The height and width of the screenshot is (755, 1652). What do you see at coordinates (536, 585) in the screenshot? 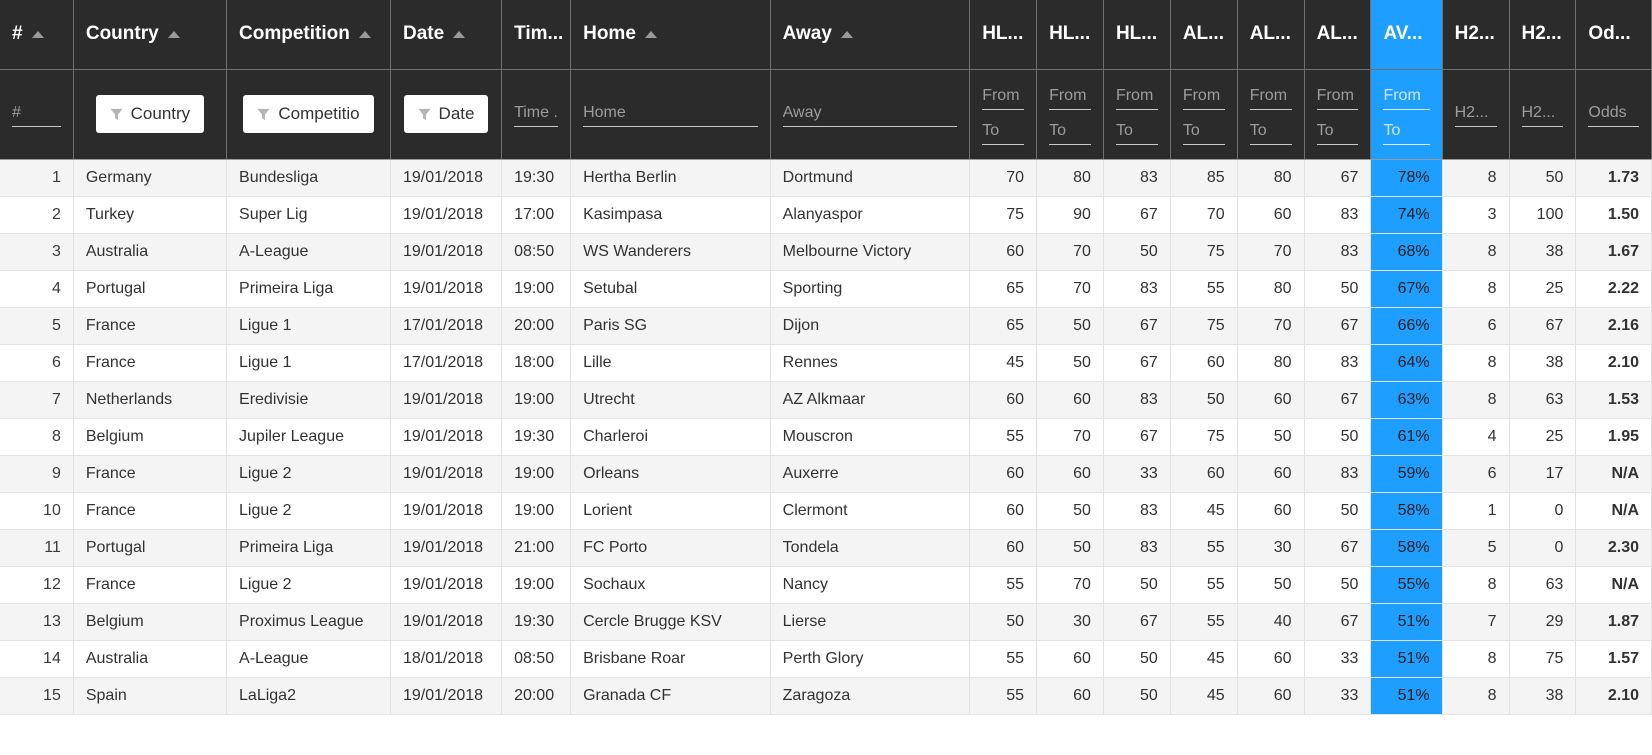
I see `cell-time: 19:00` at bounding box center [536, 585].